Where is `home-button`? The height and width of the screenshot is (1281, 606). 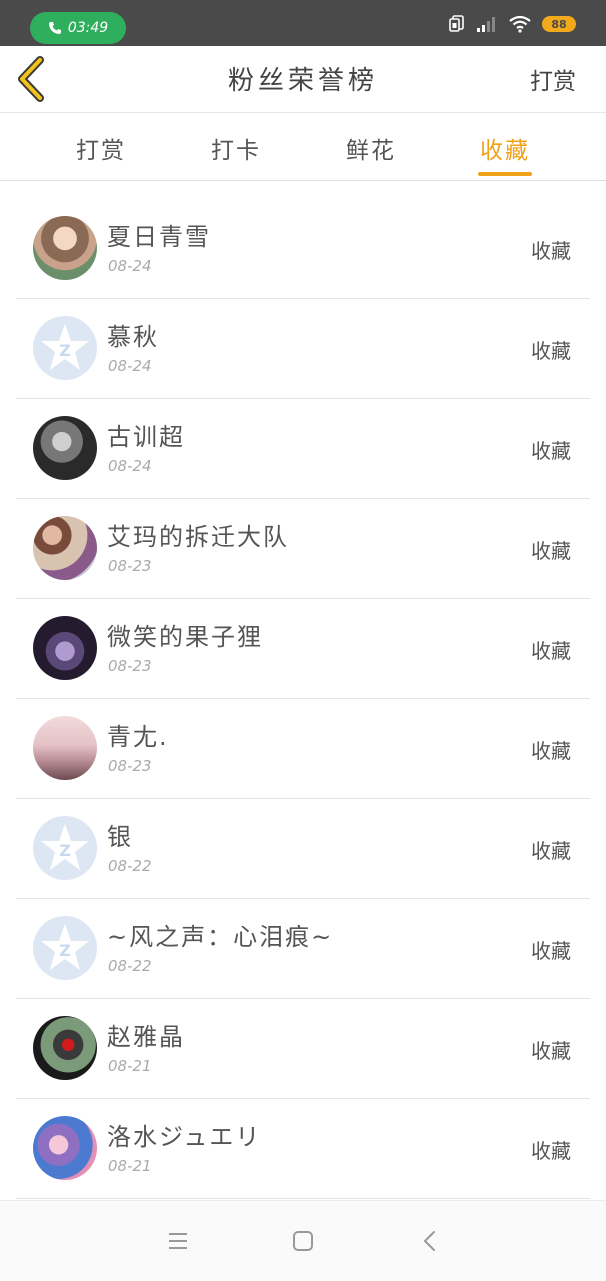 home-button is located at coordinates (303, 1241).